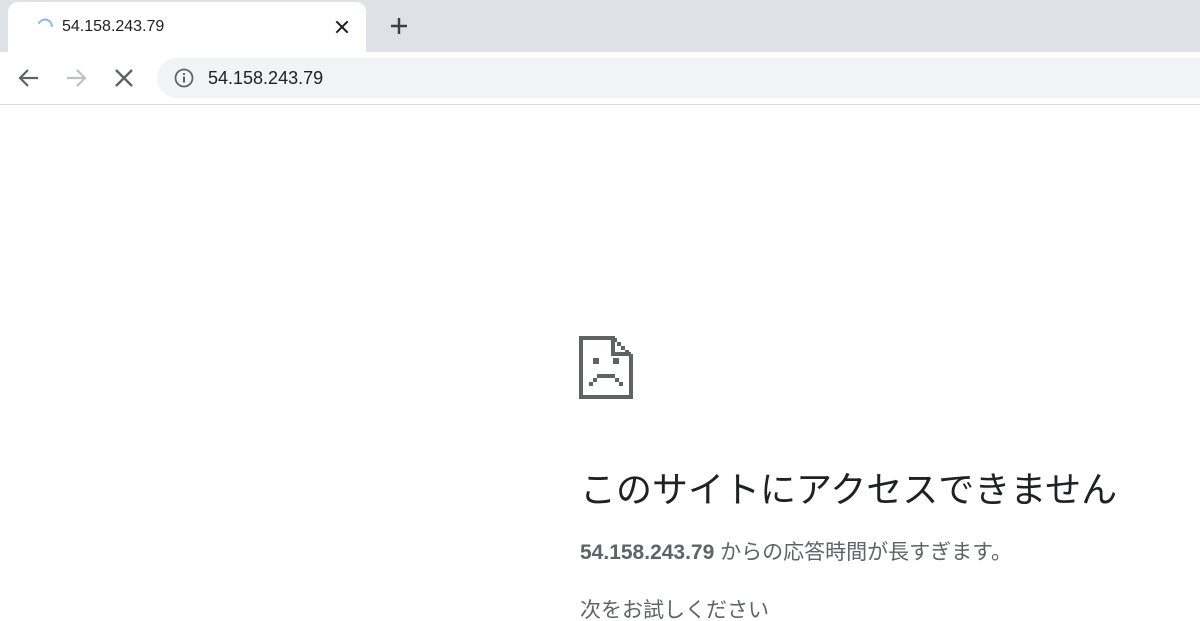  Describe the element at coordinates (674, 610) in the screenshot. I see `suggestions-heading: 次をお試しください` at that location.